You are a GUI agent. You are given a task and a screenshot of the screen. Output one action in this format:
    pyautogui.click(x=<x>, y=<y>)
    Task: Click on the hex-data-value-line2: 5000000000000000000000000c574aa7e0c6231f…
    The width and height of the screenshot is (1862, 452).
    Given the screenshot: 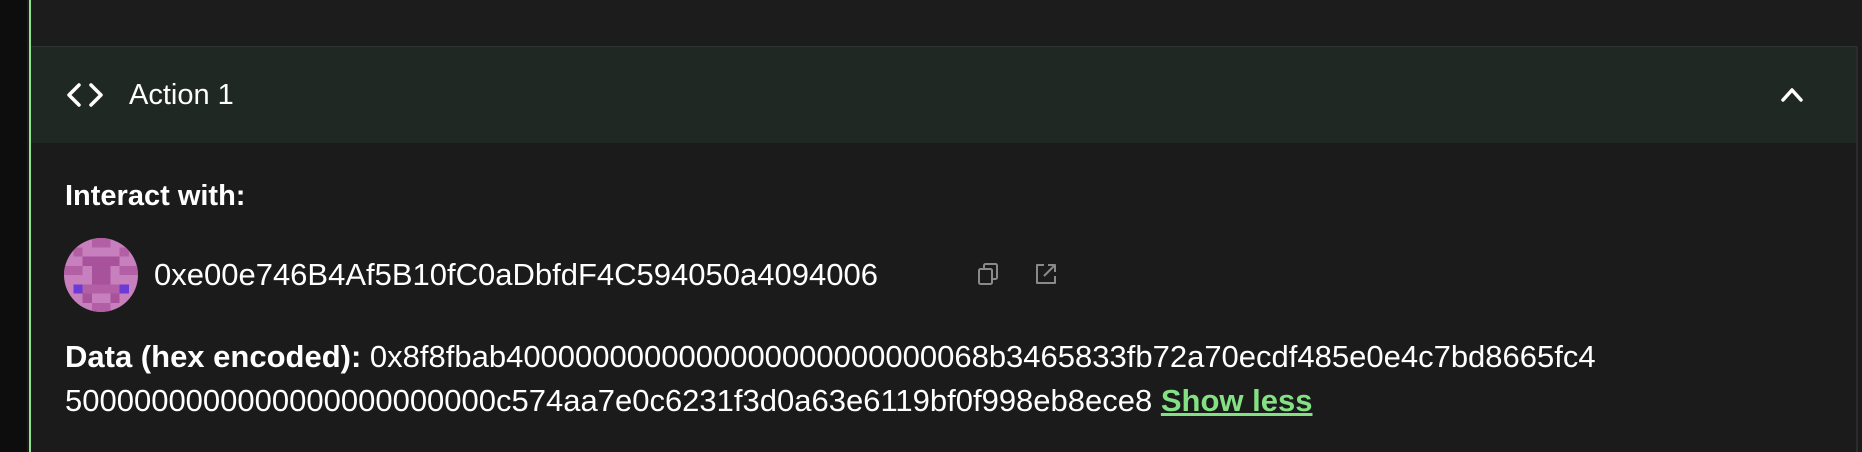 What is the action you would take?
    pyautogui.click(x=609, y=400)
    